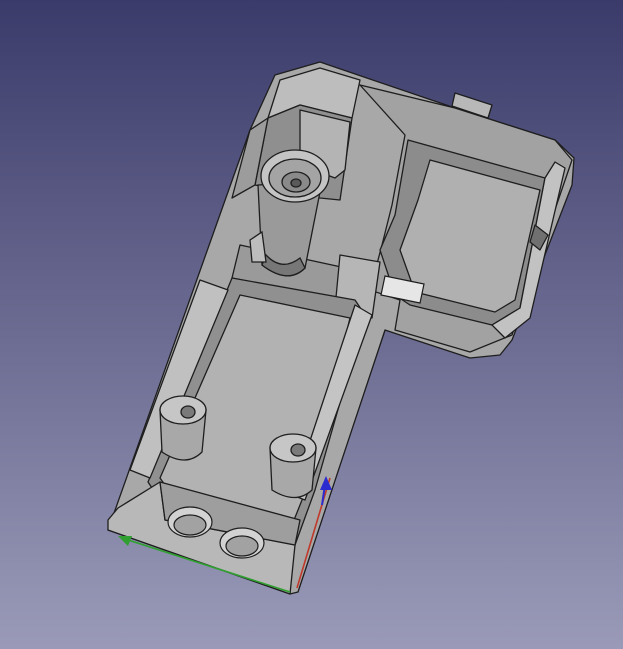 The width and height of the screenshot is (623, 649). Describe the element at coordinates (183, 428) in the screenshot. I see `standoff-post-left` at that location.